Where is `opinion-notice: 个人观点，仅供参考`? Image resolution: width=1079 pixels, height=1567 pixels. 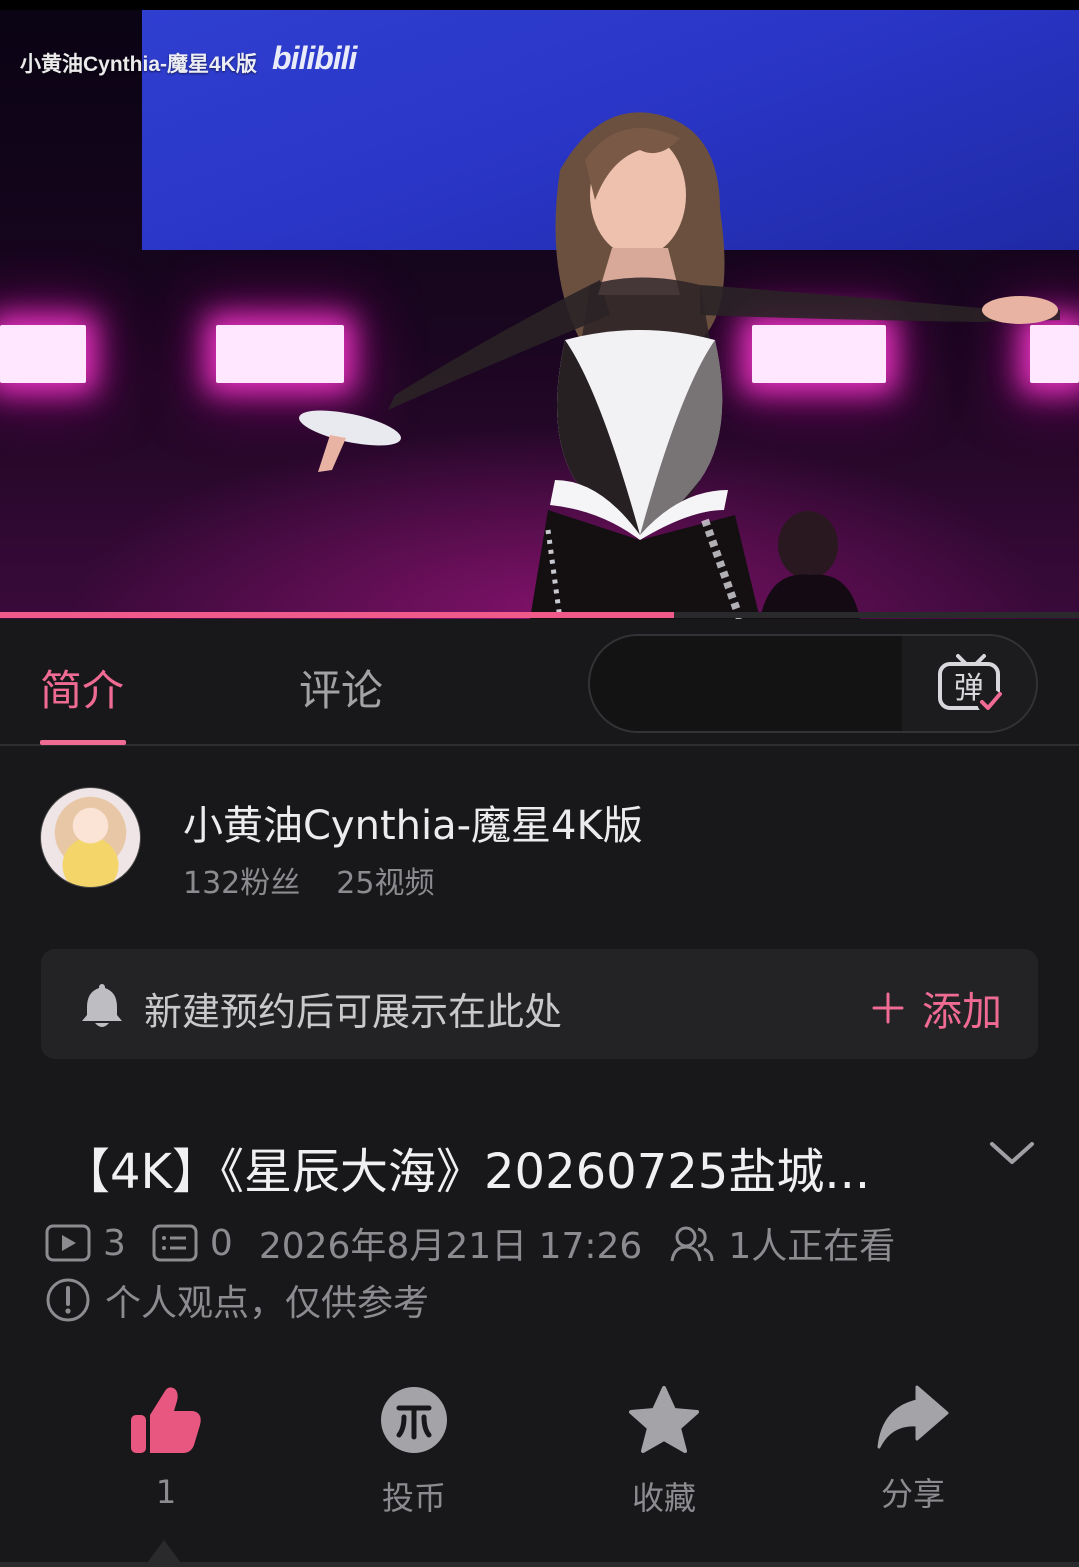
opinion-notice: 个人观点，仅供参考 is located at coordinates (237, 1300).